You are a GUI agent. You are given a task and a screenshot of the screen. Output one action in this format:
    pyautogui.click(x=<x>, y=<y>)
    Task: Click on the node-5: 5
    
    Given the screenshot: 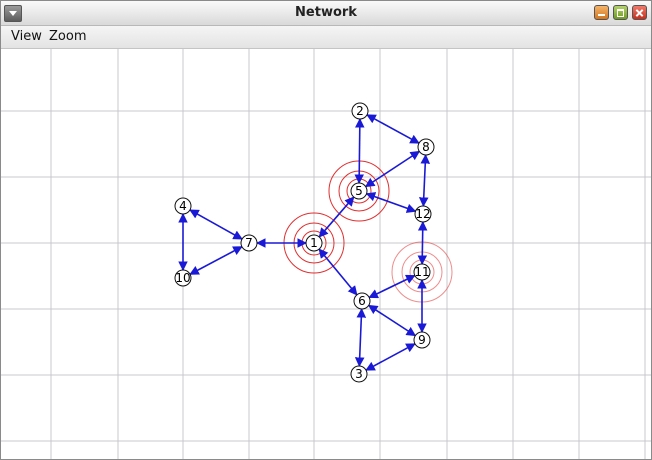 What is the action you would take?
    pyautogui.click(x=359, y=191)
    